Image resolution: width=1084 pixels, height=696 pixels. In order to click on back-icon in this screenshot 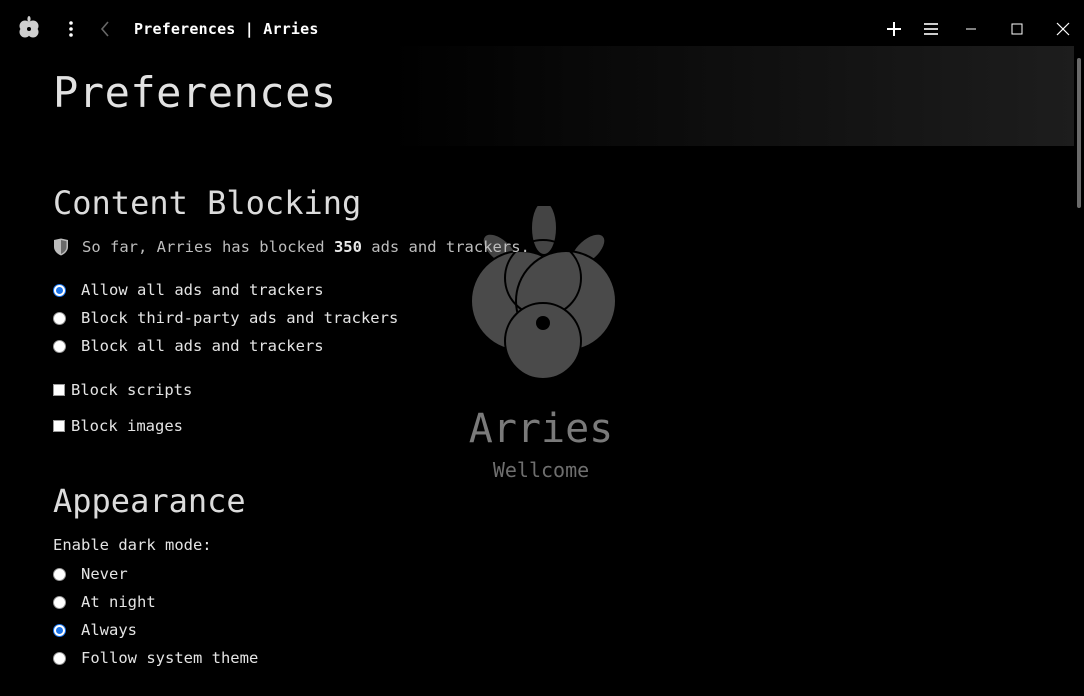, I will do `click(105, 29)`.